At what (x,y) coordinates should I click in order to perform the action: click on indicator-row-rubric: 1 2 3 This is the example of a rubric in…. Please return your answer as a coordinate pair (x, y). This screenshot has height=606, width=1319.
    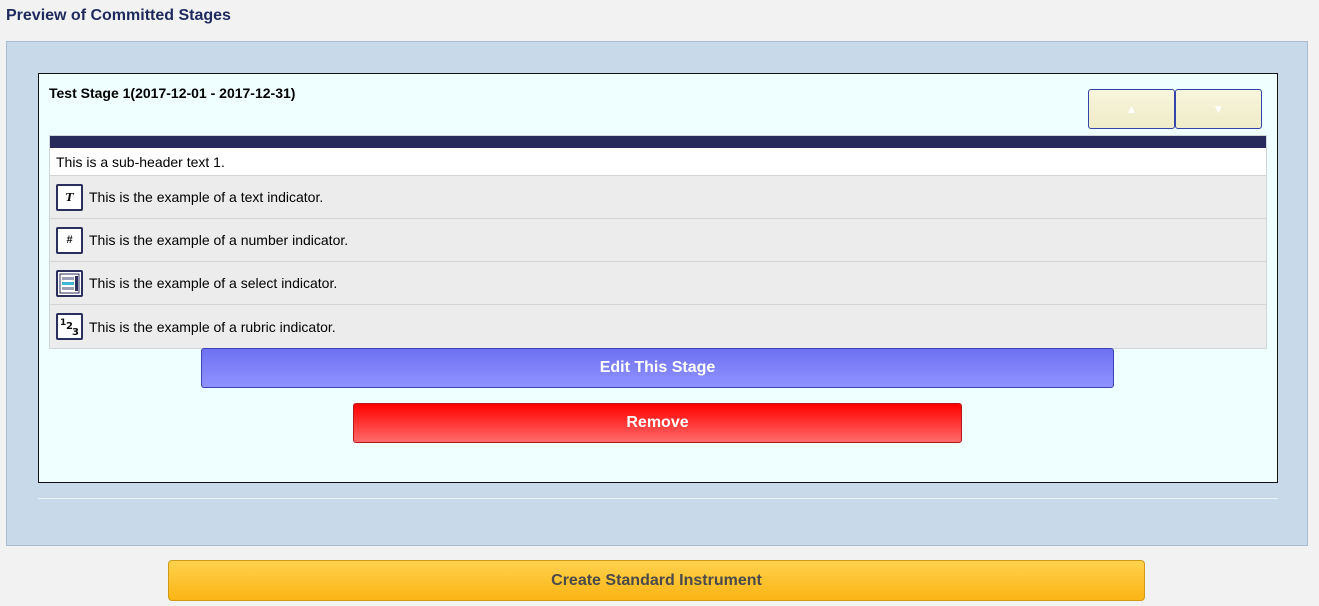
    Looking at the image, I should click on (658, 326).